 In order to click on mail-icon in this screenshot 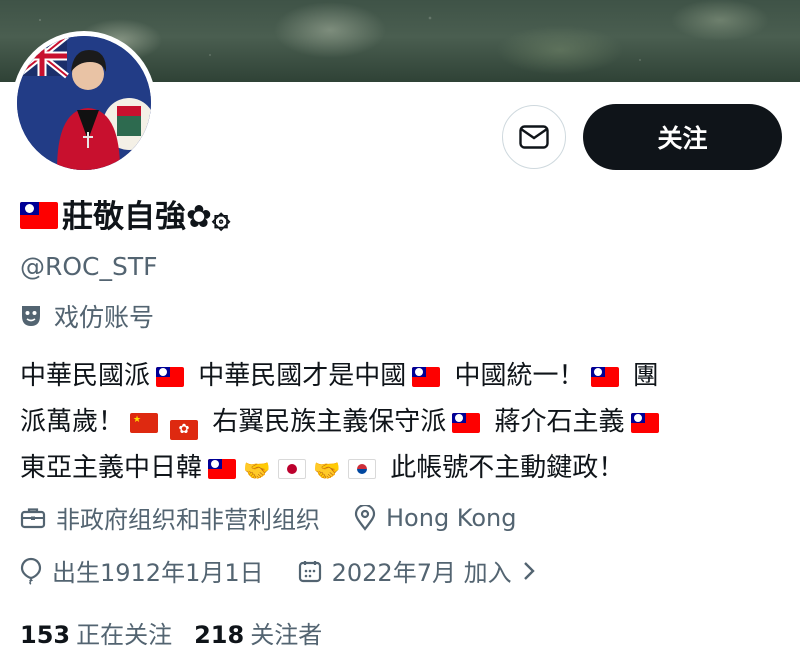, I will do `click(534, 137)`.